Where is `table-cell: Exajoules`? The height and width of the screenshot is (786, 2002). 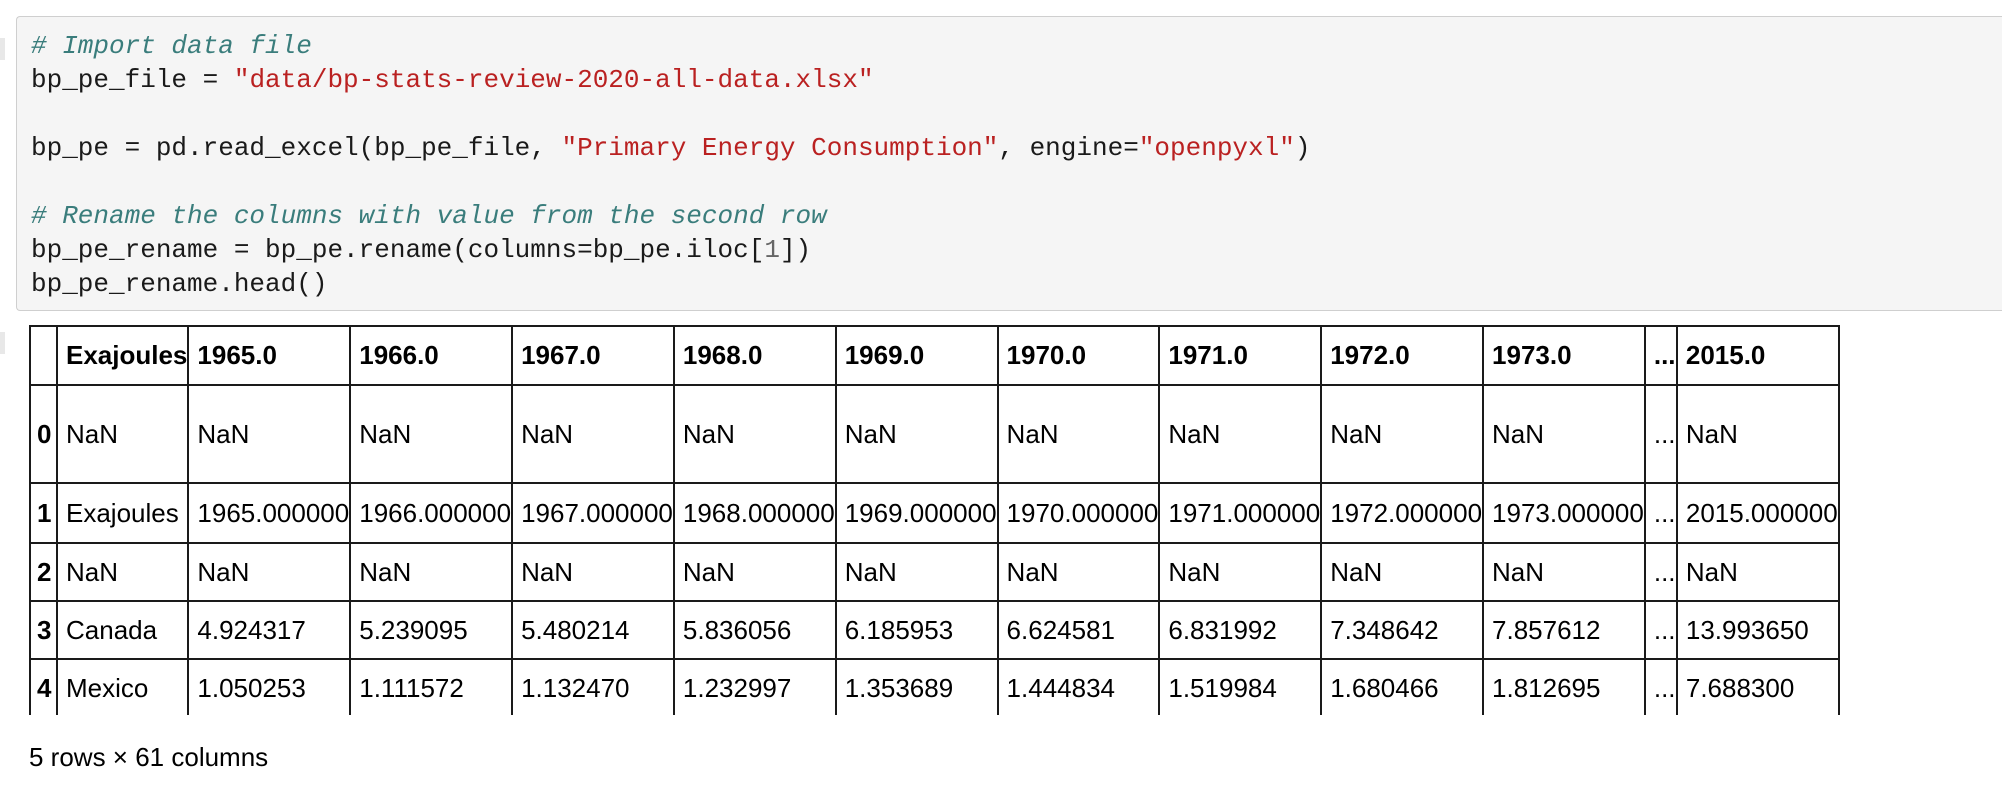
table-cell: Exajoules is located at coordinates (122, 513).